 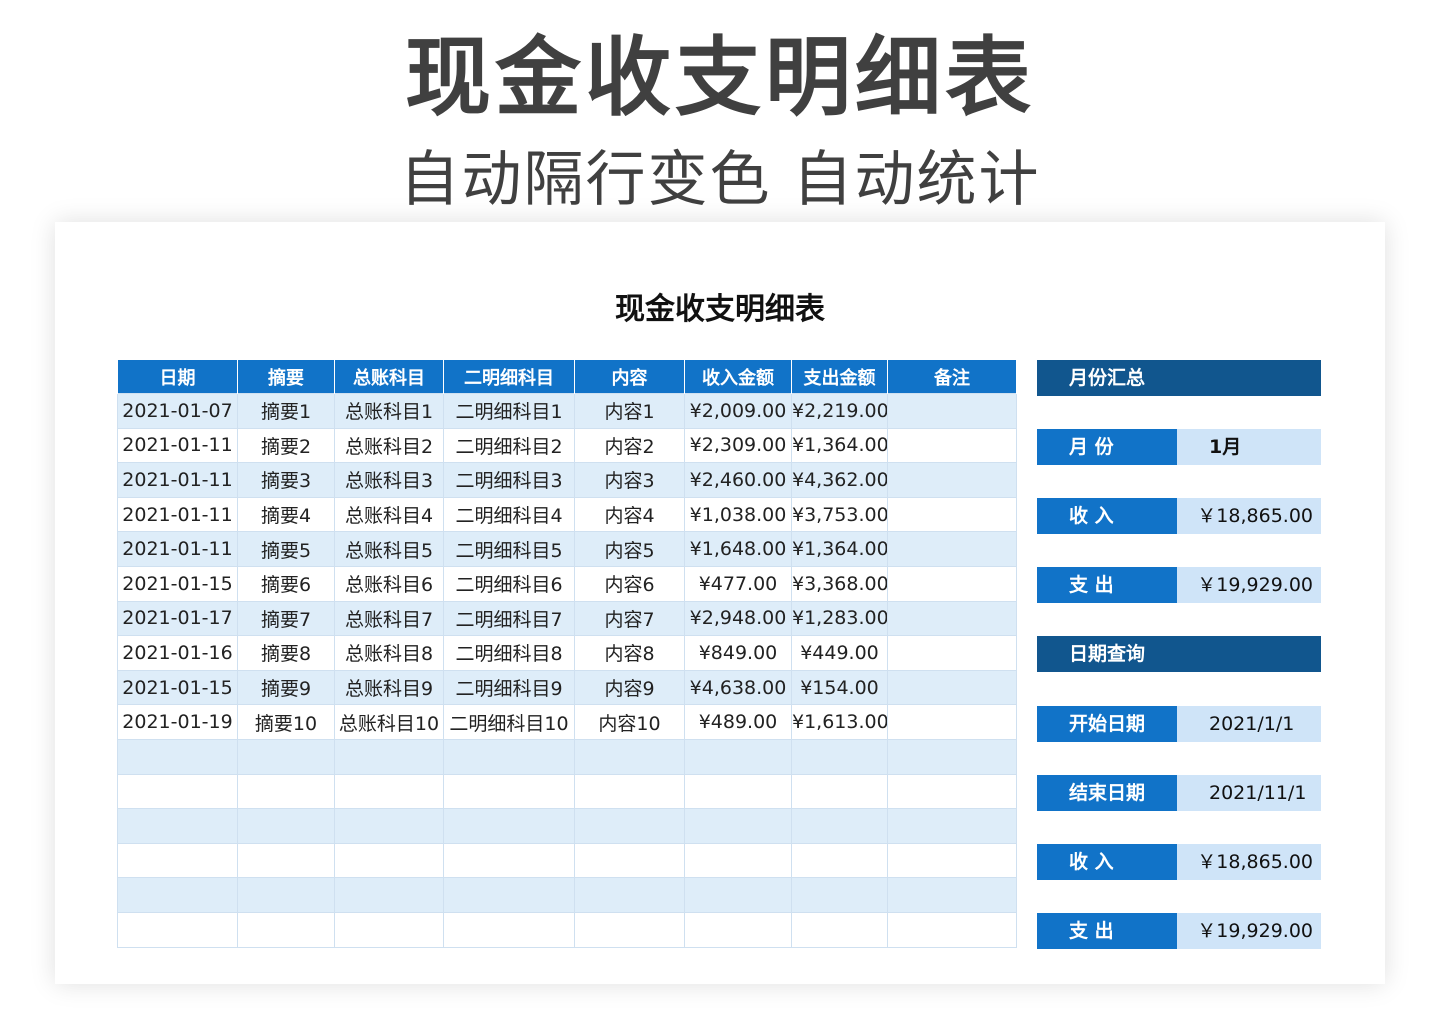 What do you see at coordinates (629, 722) in the screenshot?
I see `cell-content: 内容10` at bounding box center [629, 722].